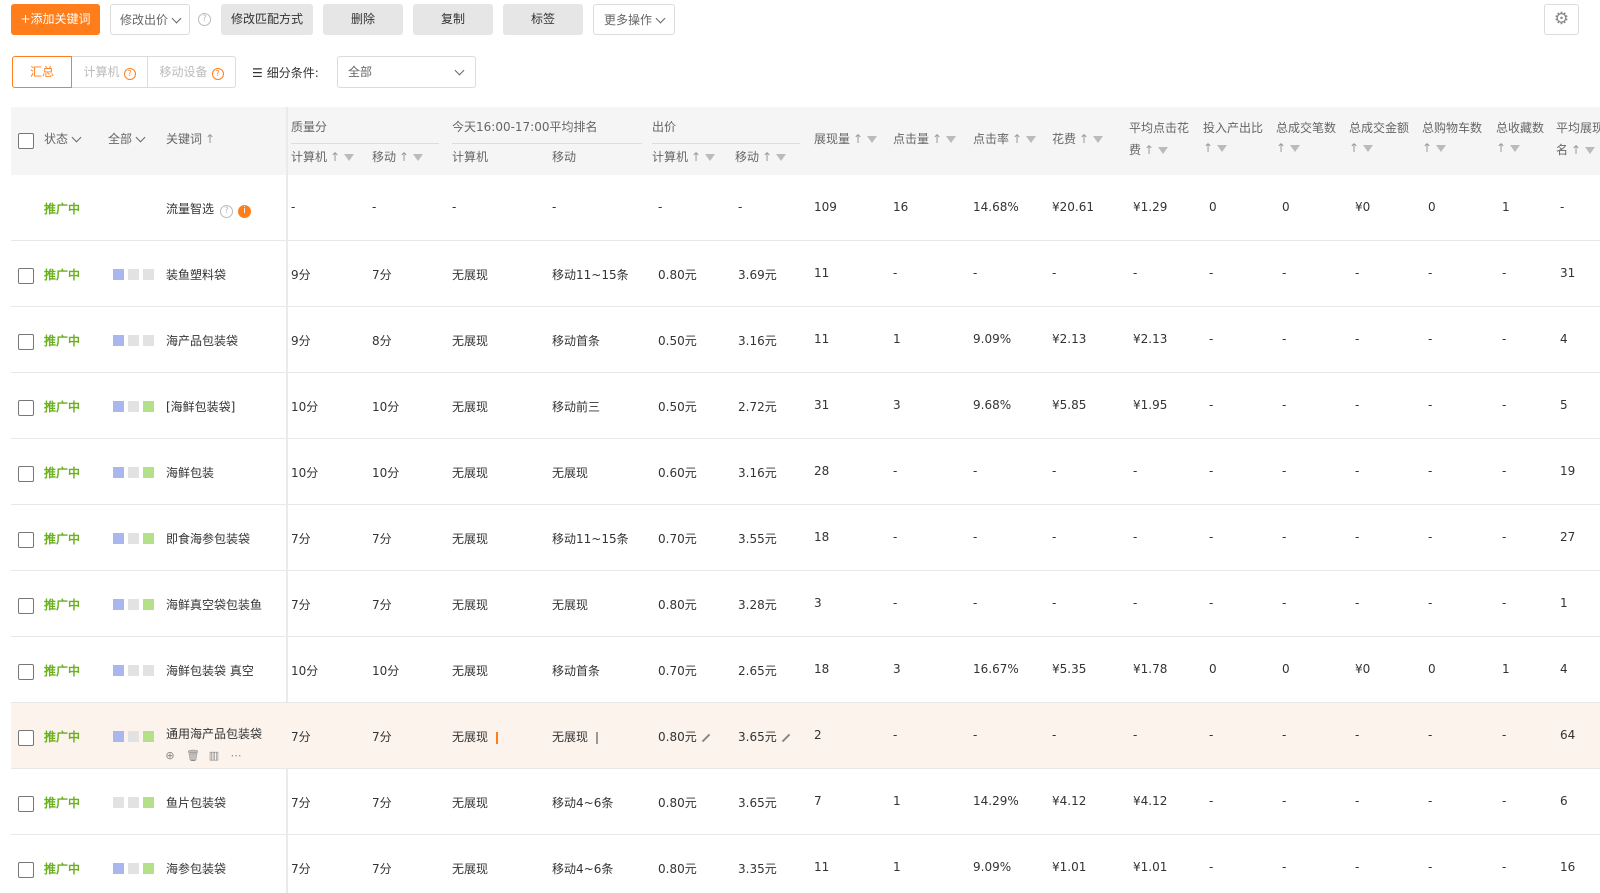 The width and height of the screenshot is (1600, 893). What do you see at coordinates (846, 138) in the screenshot?
I see `impressions-sort: 展现量 ↑` at bounding box center [846, 138].